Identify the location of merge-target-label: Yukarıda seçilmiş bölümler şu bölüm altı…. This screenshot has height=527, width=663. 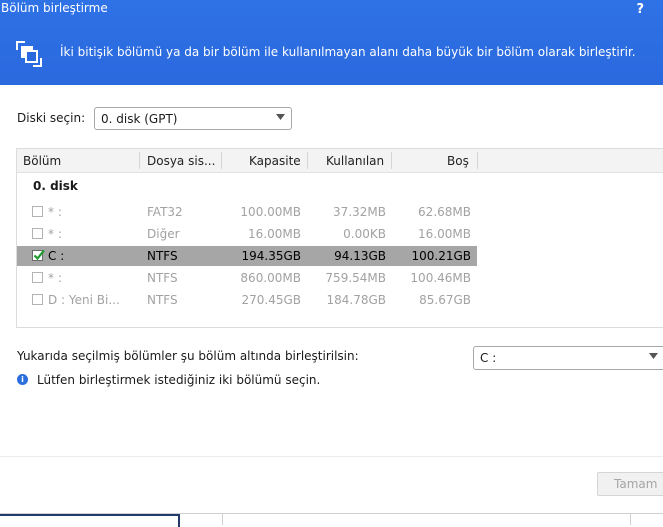
(188, 356).